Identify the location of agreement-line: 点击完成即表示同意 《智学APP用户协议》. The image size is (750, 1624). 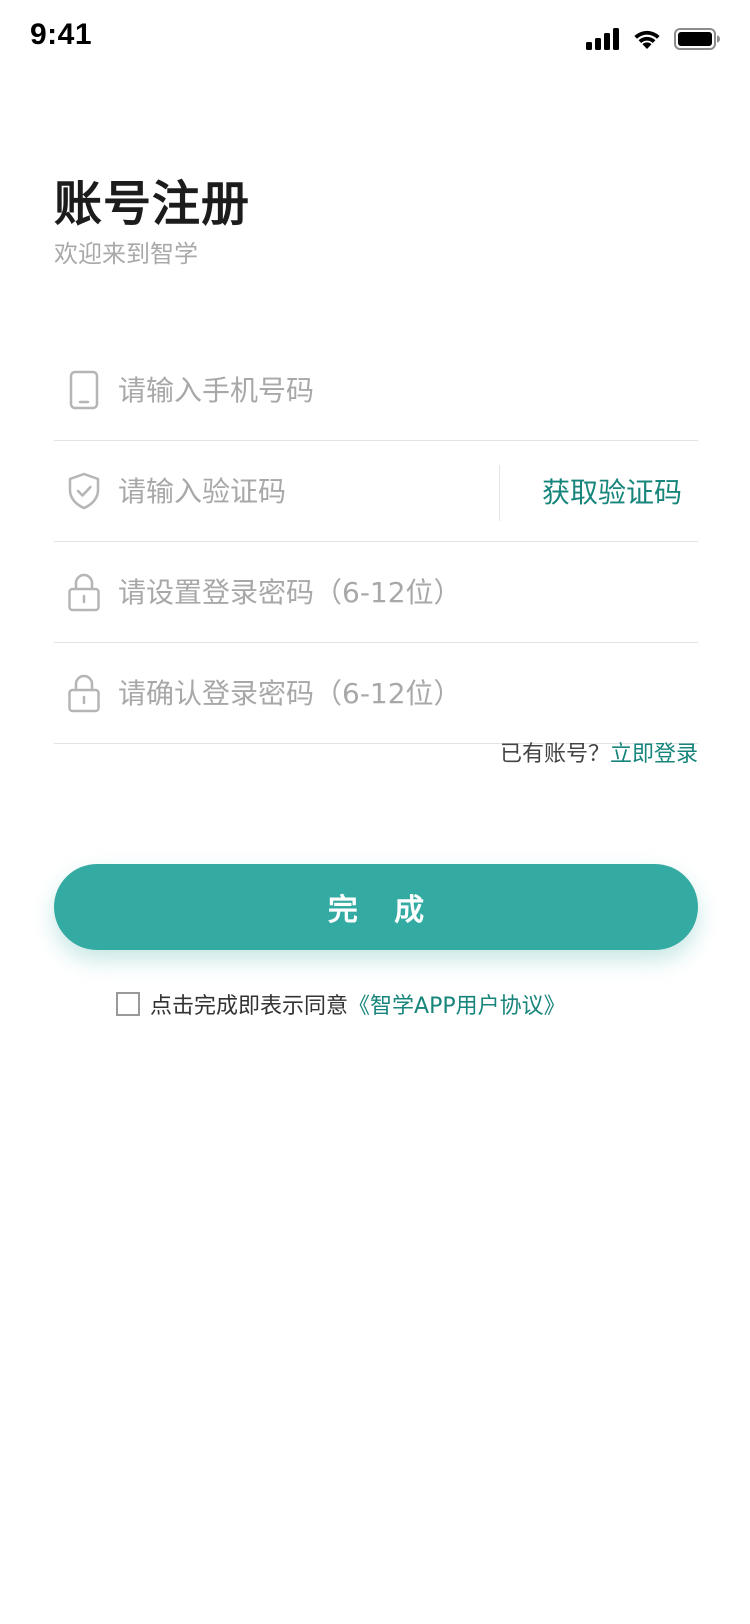
(341, 1004).